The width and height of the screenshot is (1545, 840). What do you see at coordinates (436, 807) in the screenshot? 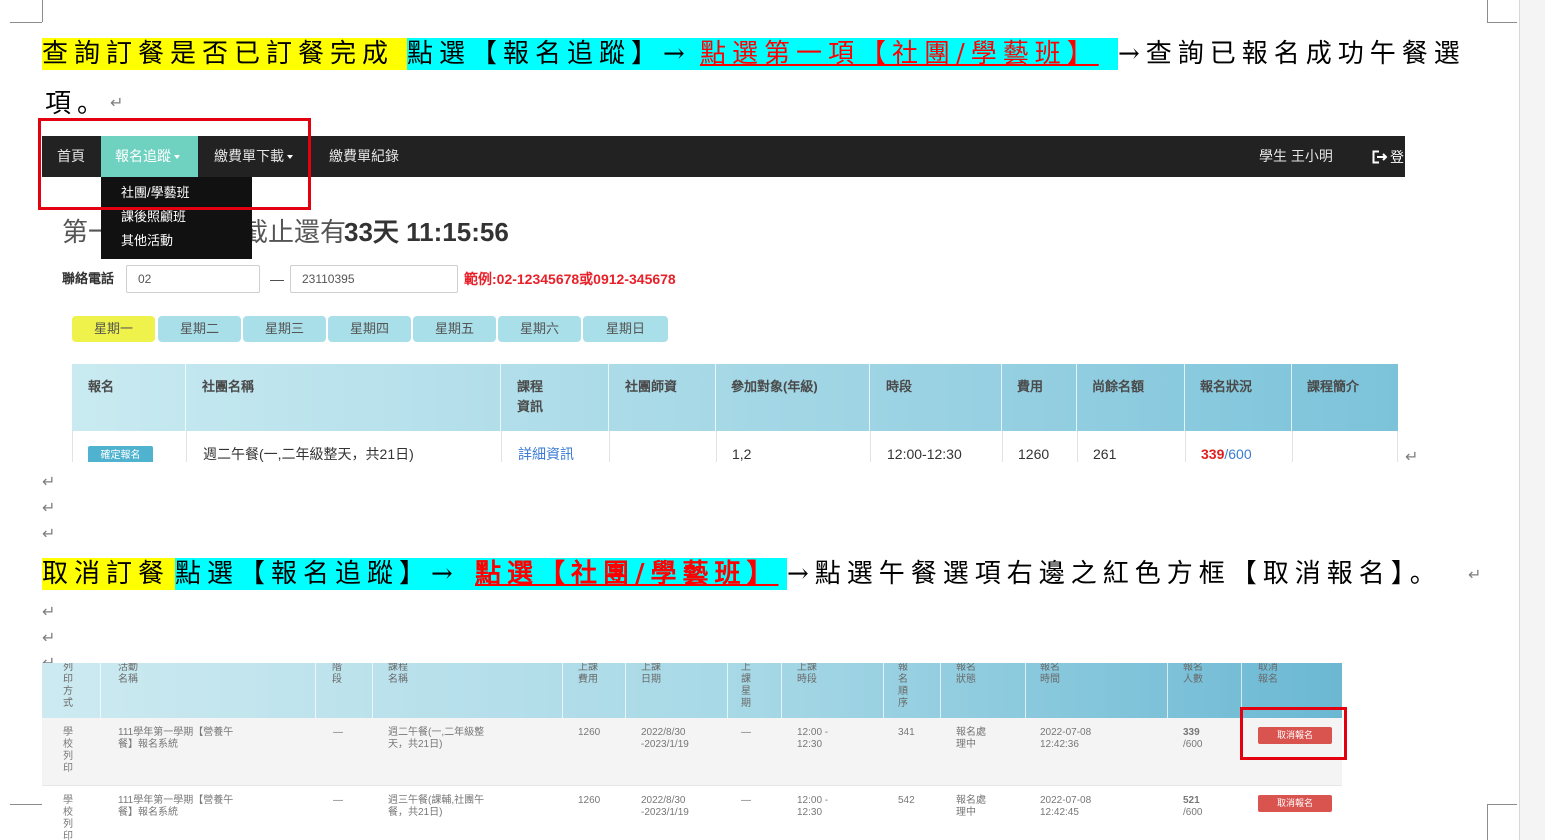
I see `course-name: 週三午餐(課輔,社團午 餐，共21日)` at bounding box center [436, 807].